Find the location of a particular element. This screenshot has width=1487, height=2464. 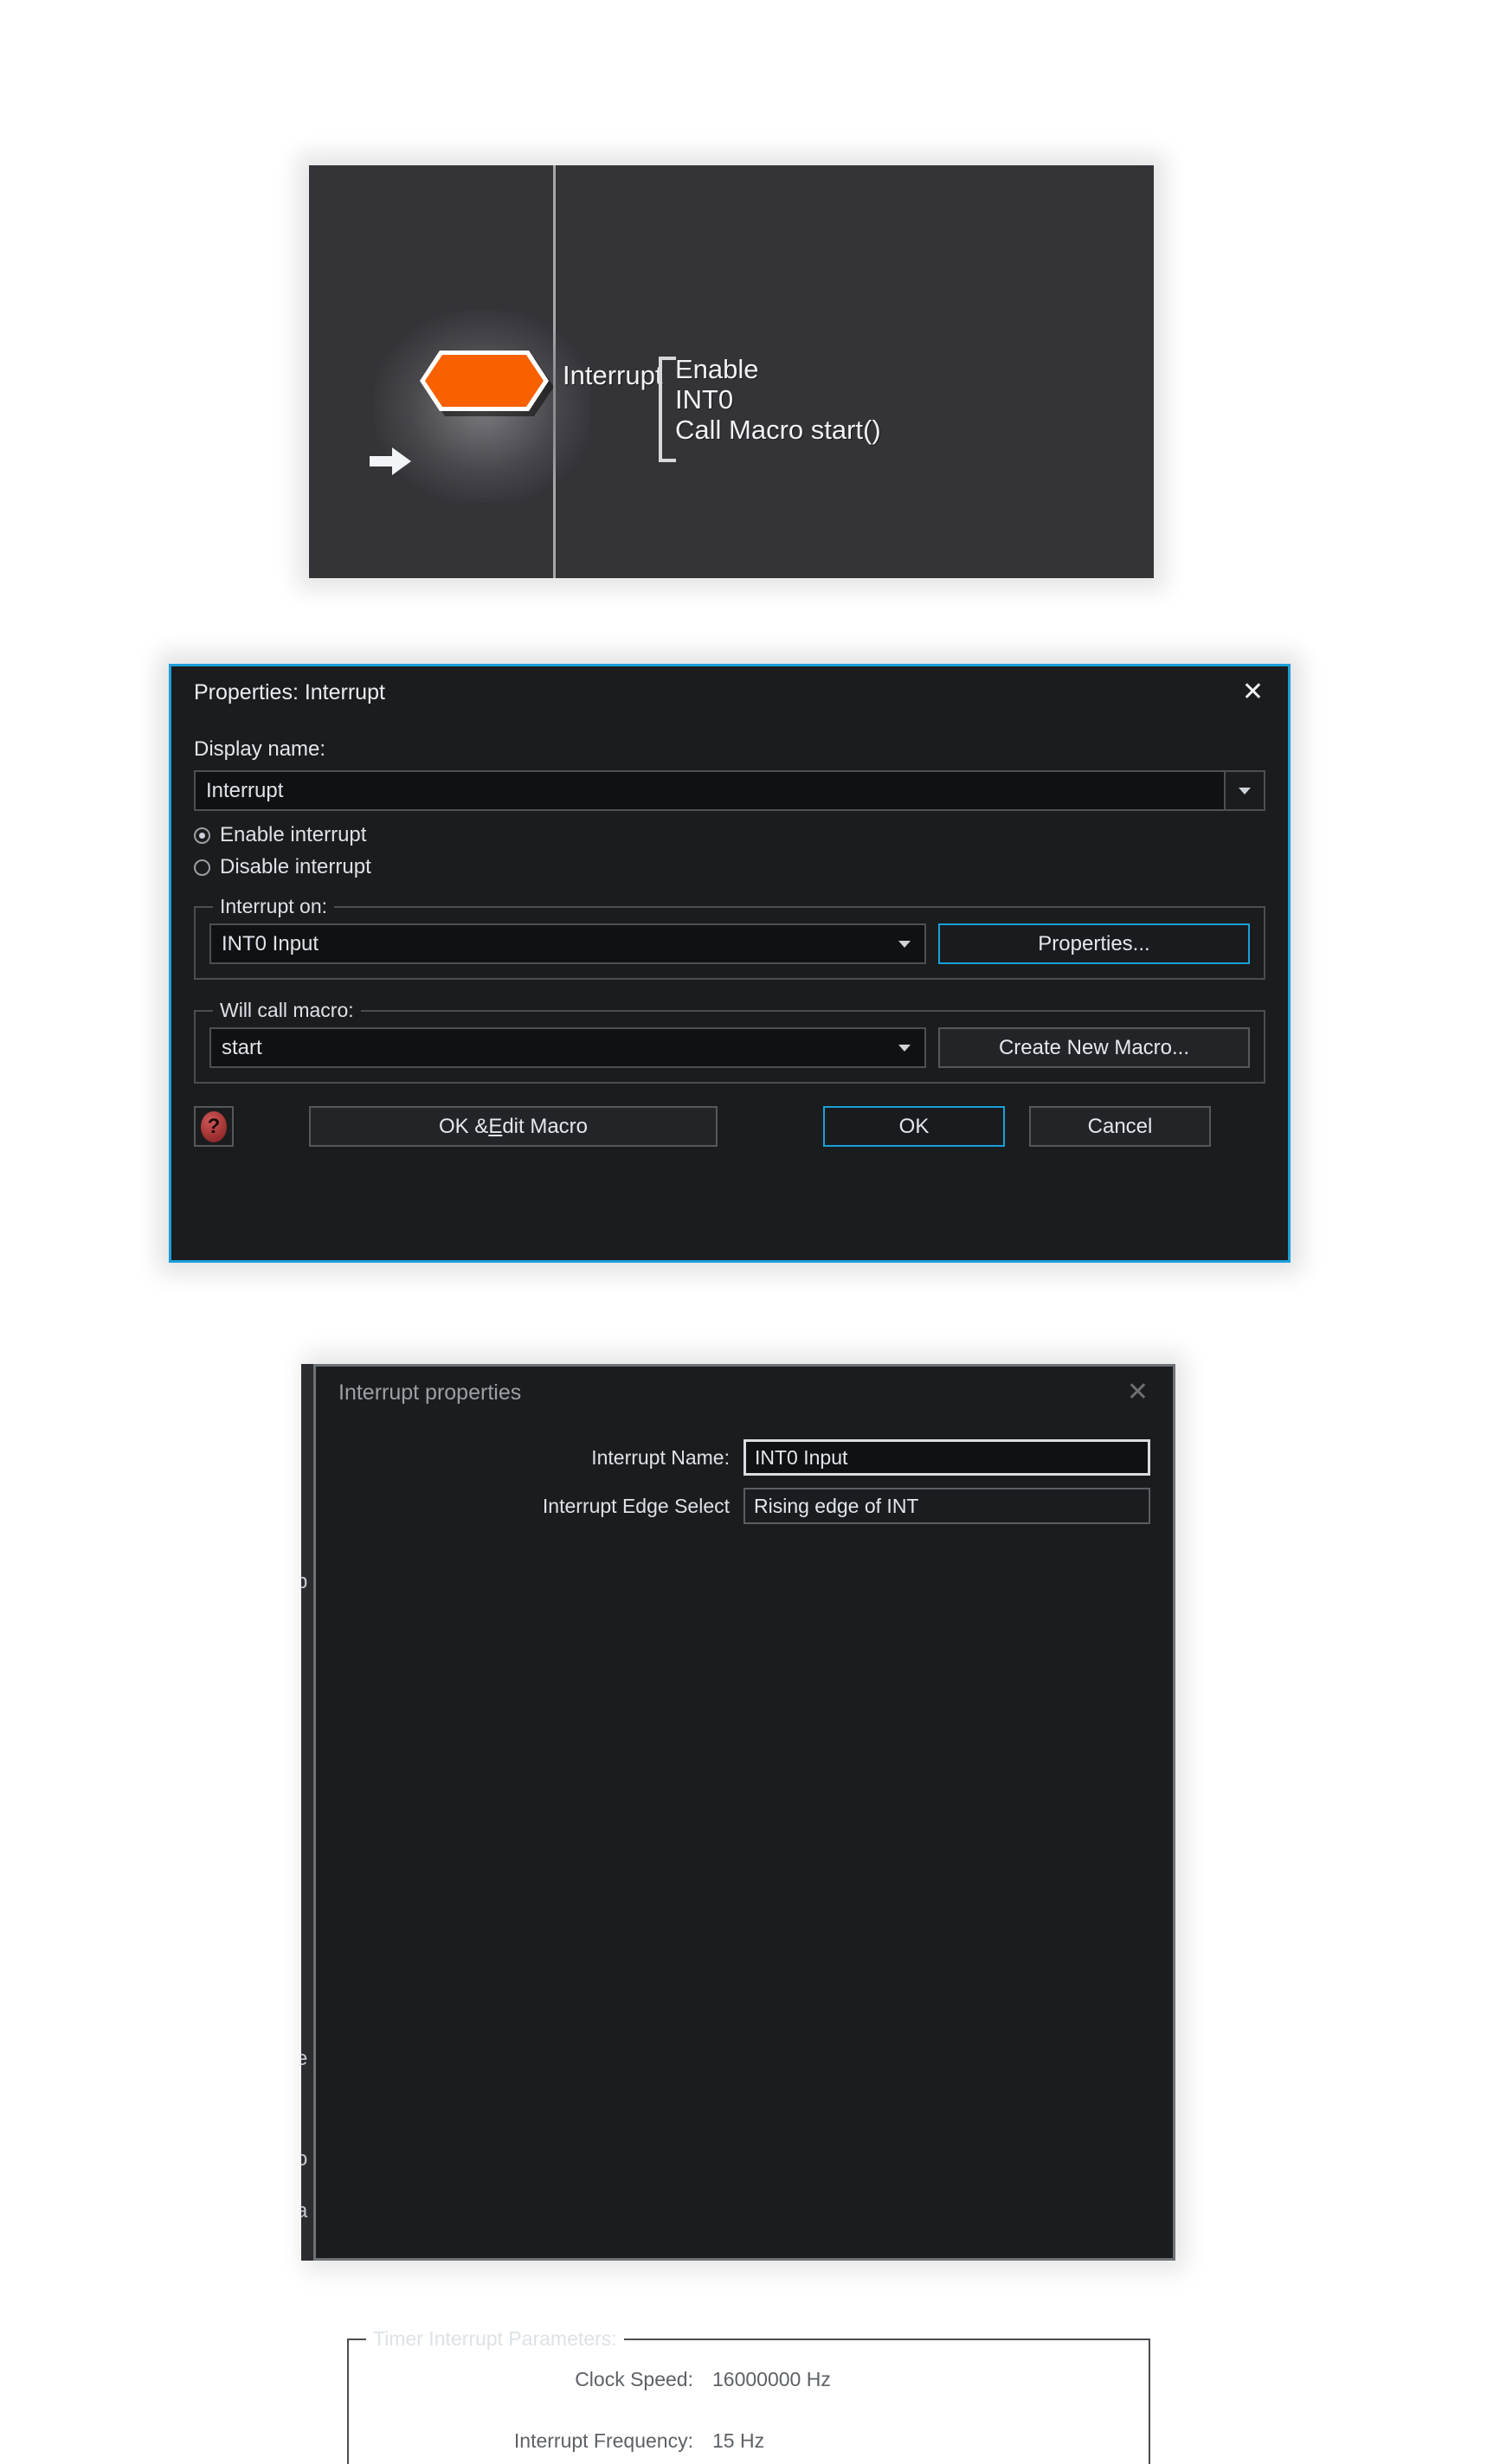

dialog2-titlebar: Interrupt properties ✕ is located at coordinates (744, 1393).